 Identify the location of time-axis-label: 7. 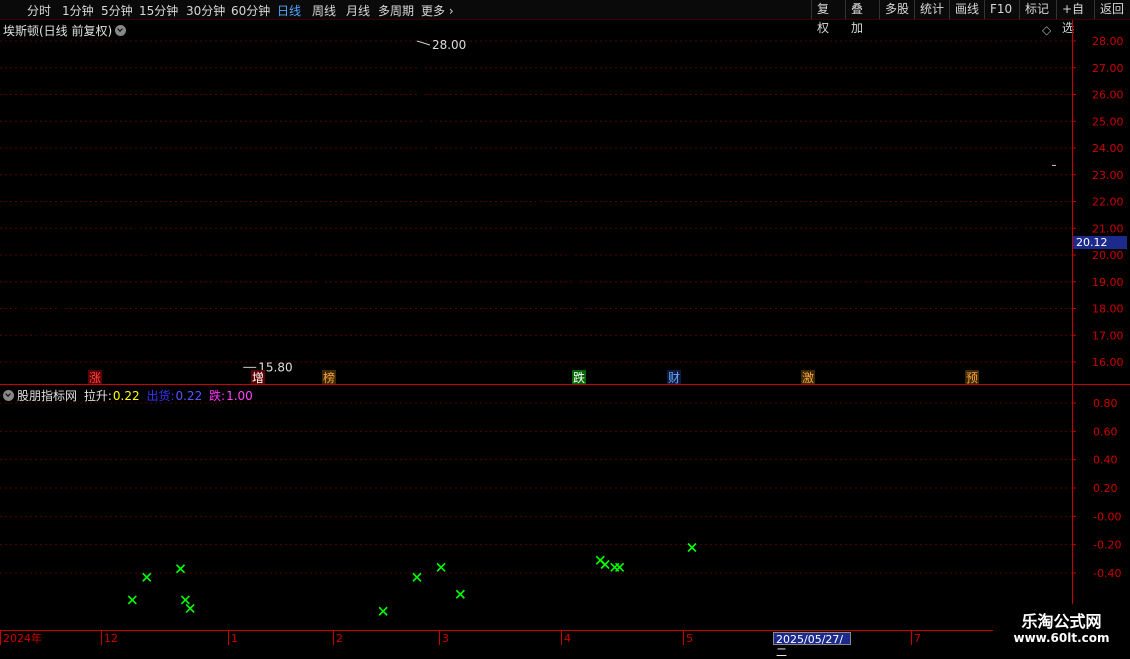
(917, 638).